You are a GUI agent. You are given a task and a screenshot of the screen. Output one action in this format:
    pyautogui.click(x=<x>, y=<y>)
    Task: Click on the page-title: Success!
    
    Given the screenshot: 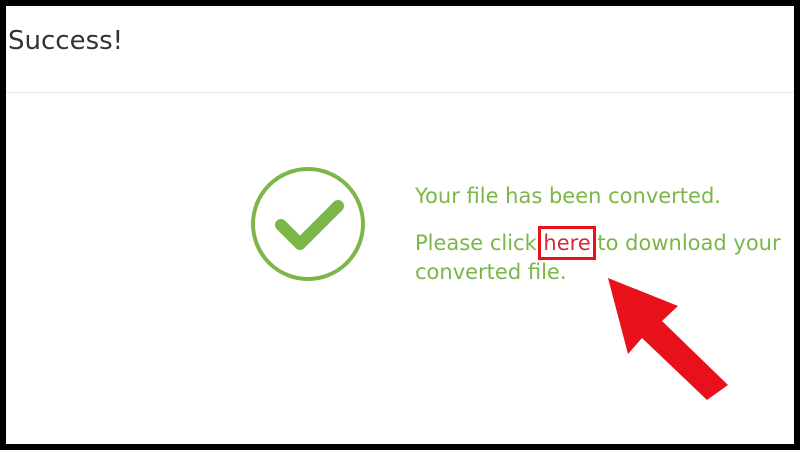 What is the action you would take?
    pyautogui.click(x=66, y=41)
    